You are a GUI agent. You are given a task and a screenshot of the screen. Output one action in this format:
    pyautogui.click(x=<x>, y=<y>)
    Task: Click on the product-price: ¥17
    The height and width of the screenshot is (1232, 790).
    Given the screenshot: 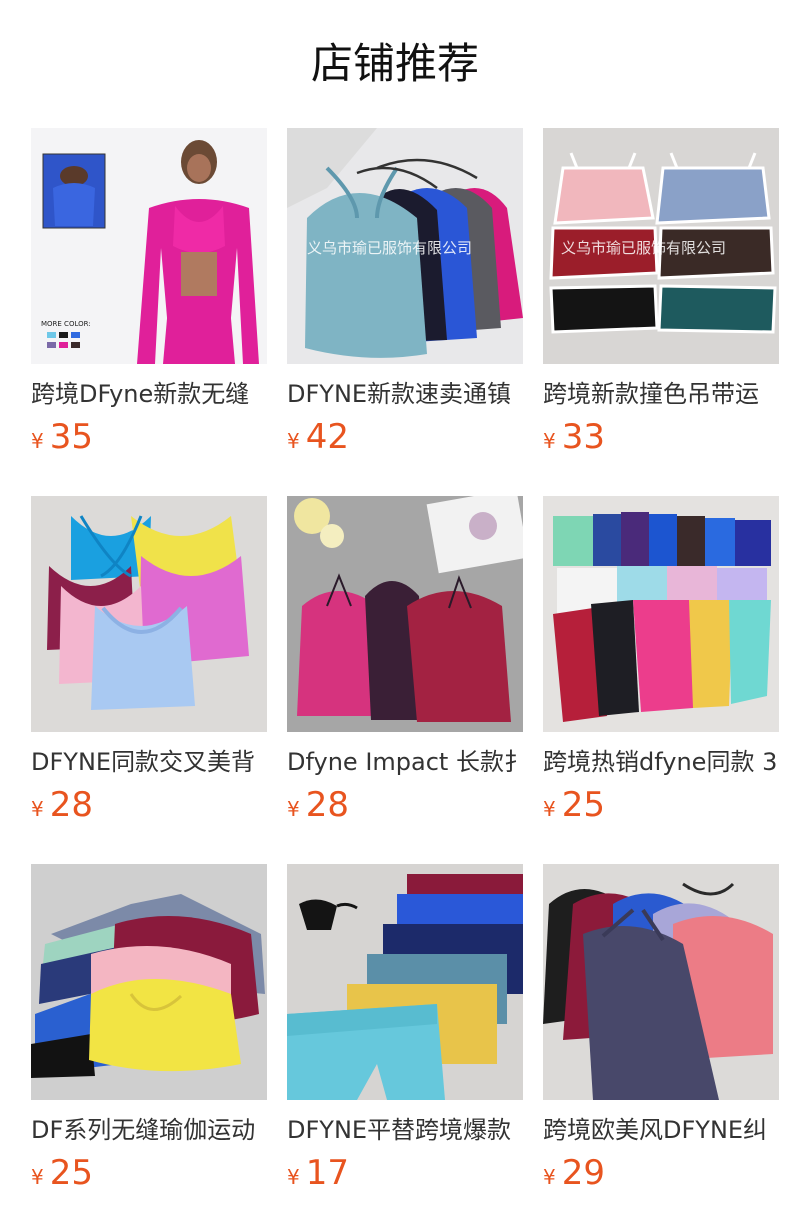 What is the action you would take?
    pyautogui.click(x=318, y=1173)
    